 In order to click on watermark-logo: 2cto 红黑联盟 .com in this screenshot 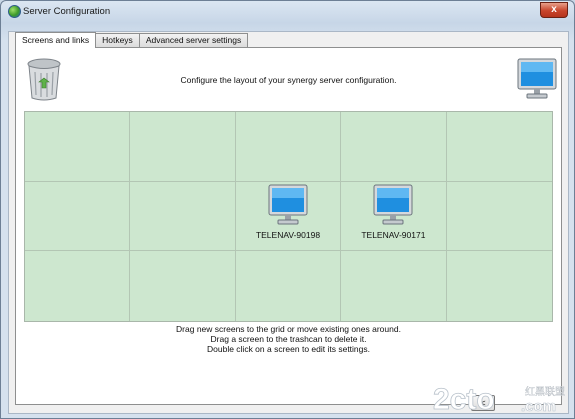, I will do `click(499, 400)`.